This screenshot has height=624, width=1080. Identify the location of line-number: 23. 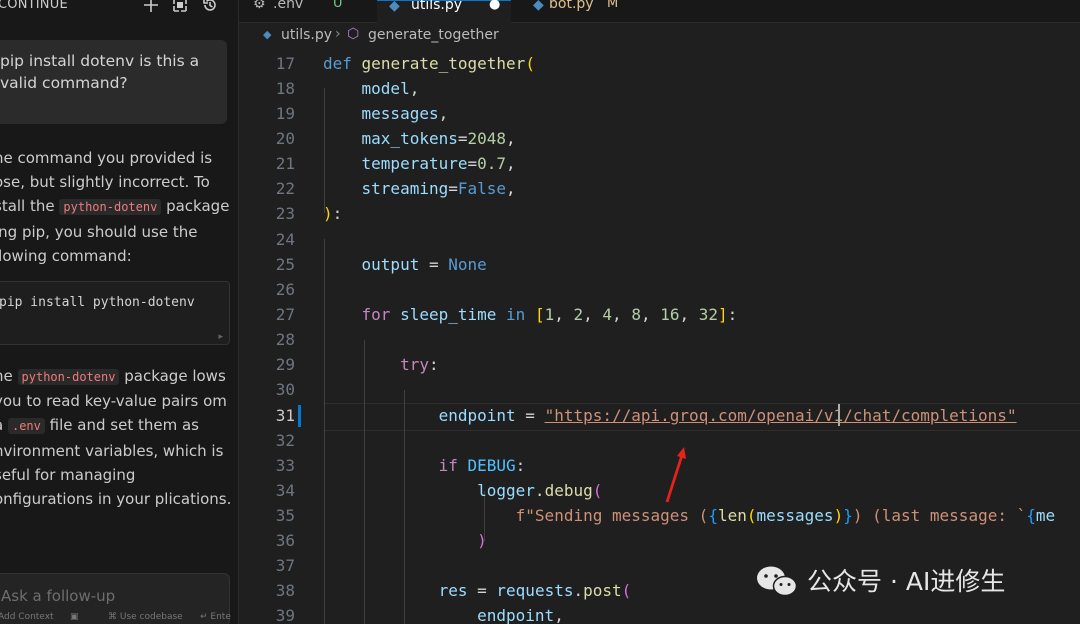
(285, 213).